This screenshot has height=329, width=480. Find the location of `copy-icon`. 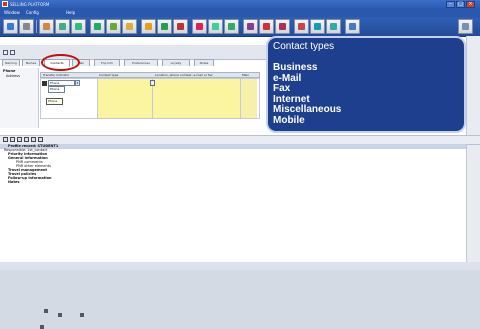

copy-icon is located at coordinates (19, 139).